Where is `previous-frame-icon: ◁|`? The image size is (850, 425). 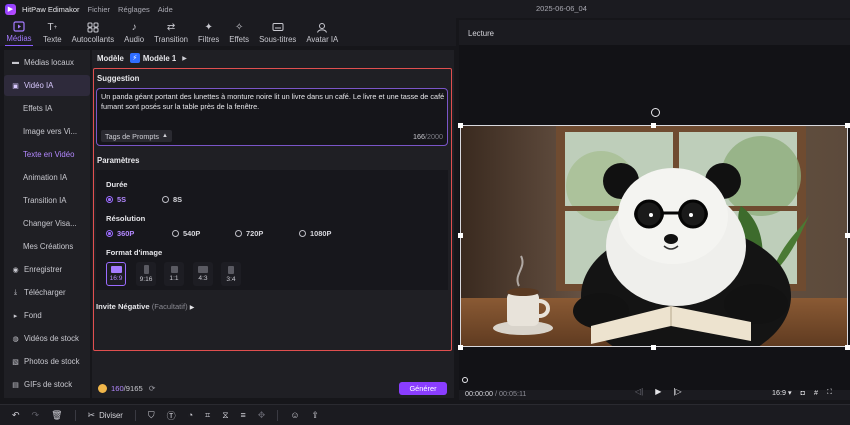 previous-frame-icon: ◁| is located at coordinates (639, 391).